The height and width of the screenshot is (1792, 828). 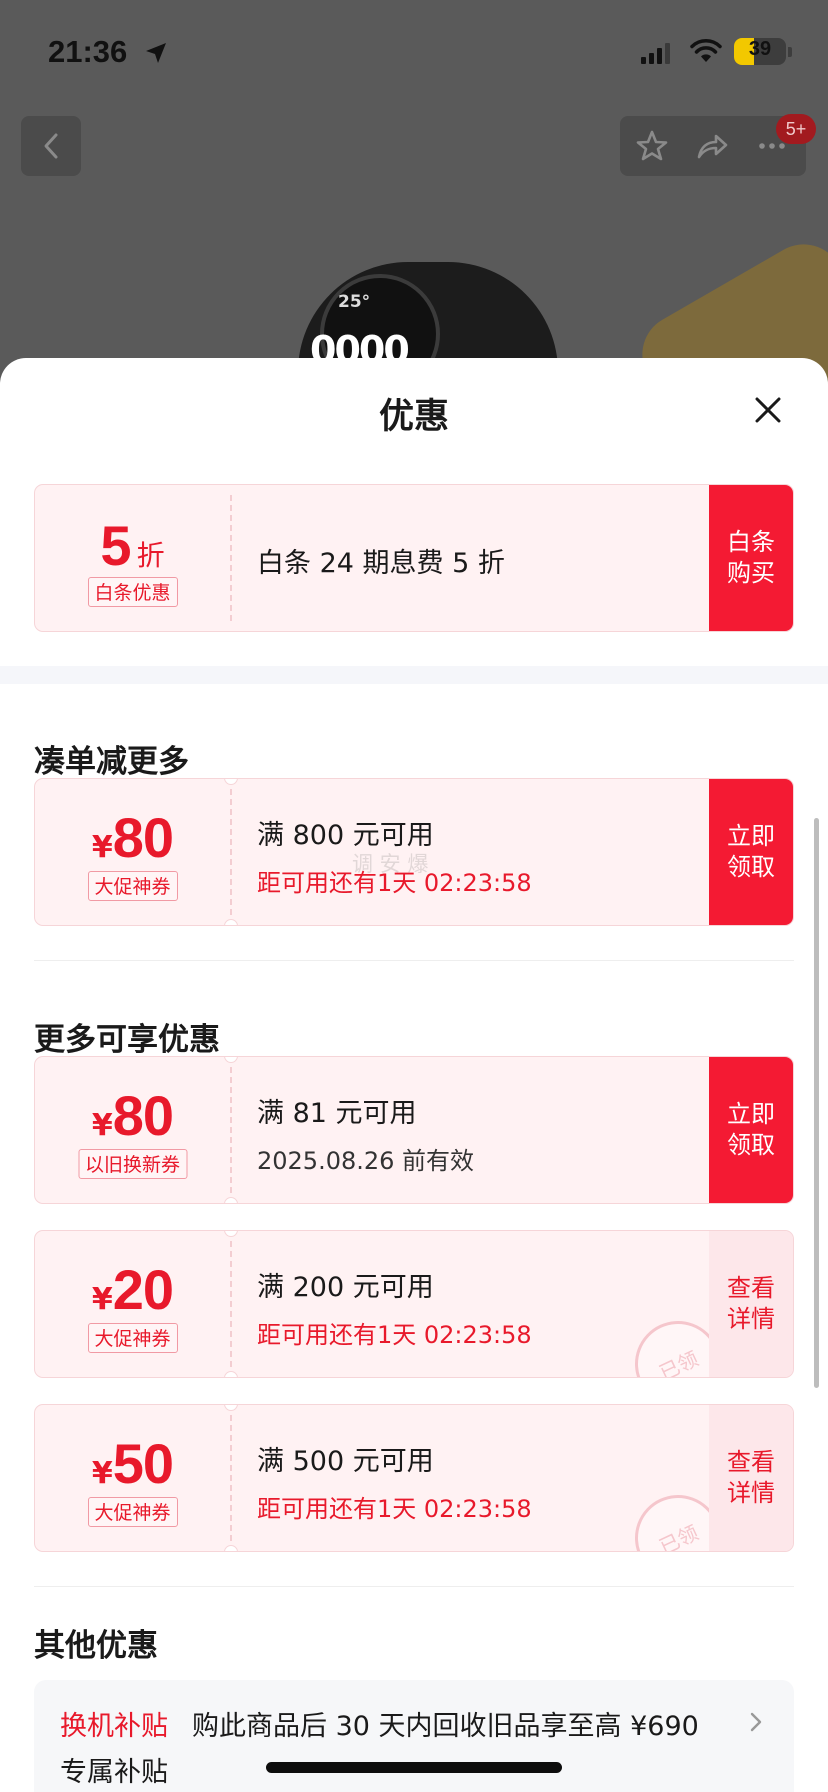 What do you see at coordinates (132, 1164) in the screenshot?
I see `coupon-tag: 以旧换新券` at bounding box center [132, 1164].